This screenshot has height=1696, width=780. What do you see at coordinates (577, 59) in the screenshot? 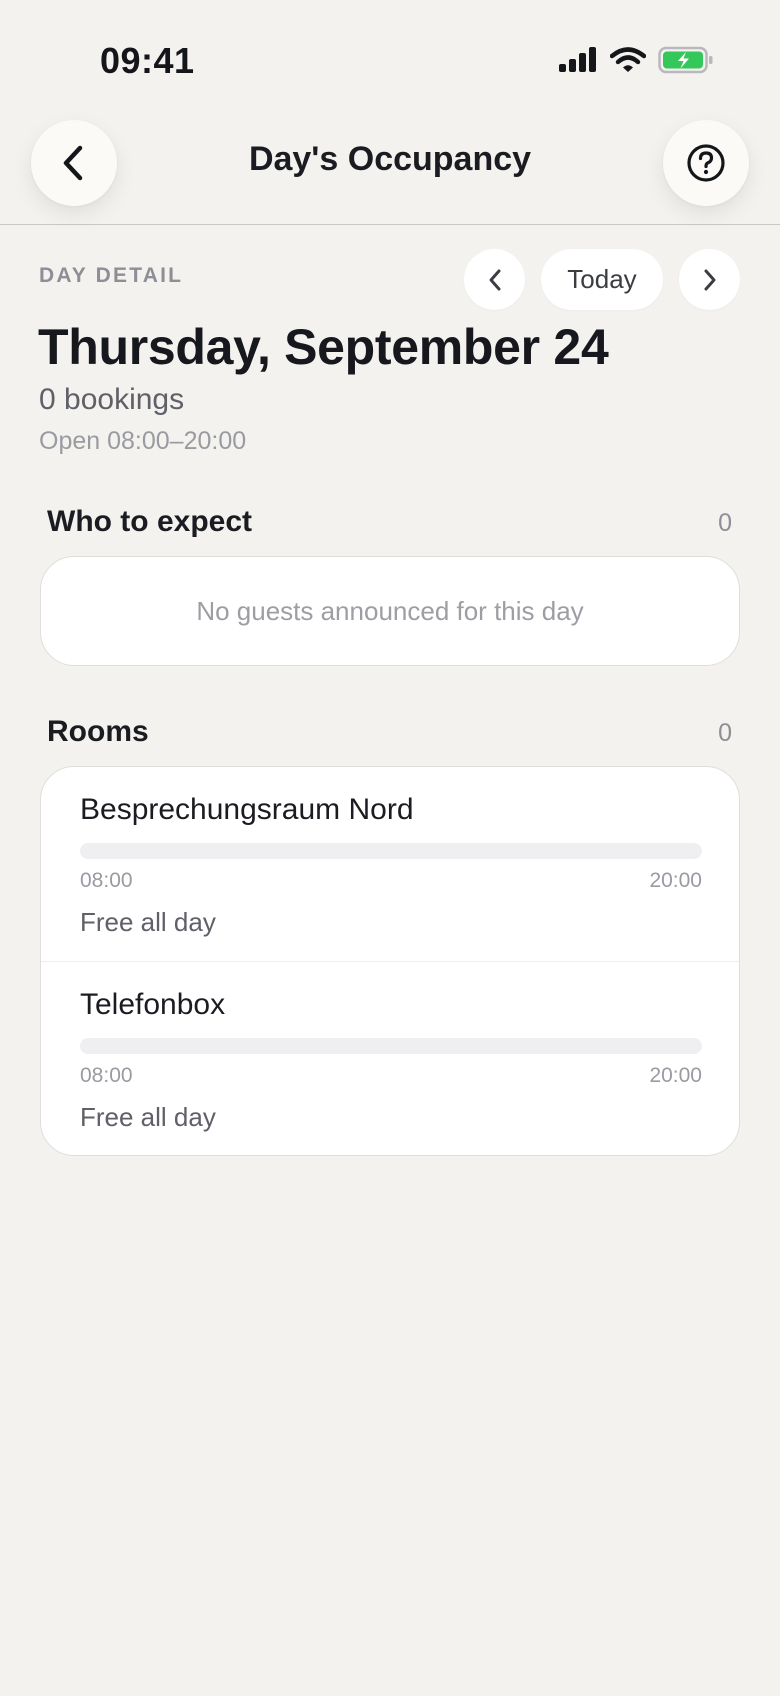
I see `signal-icon` at bounding box center [577, 59].